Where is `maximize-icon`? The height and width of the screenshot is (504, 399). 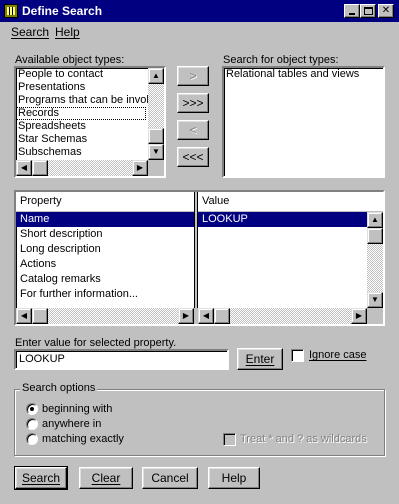
maximize-icon is located at coordinates (368, 11).